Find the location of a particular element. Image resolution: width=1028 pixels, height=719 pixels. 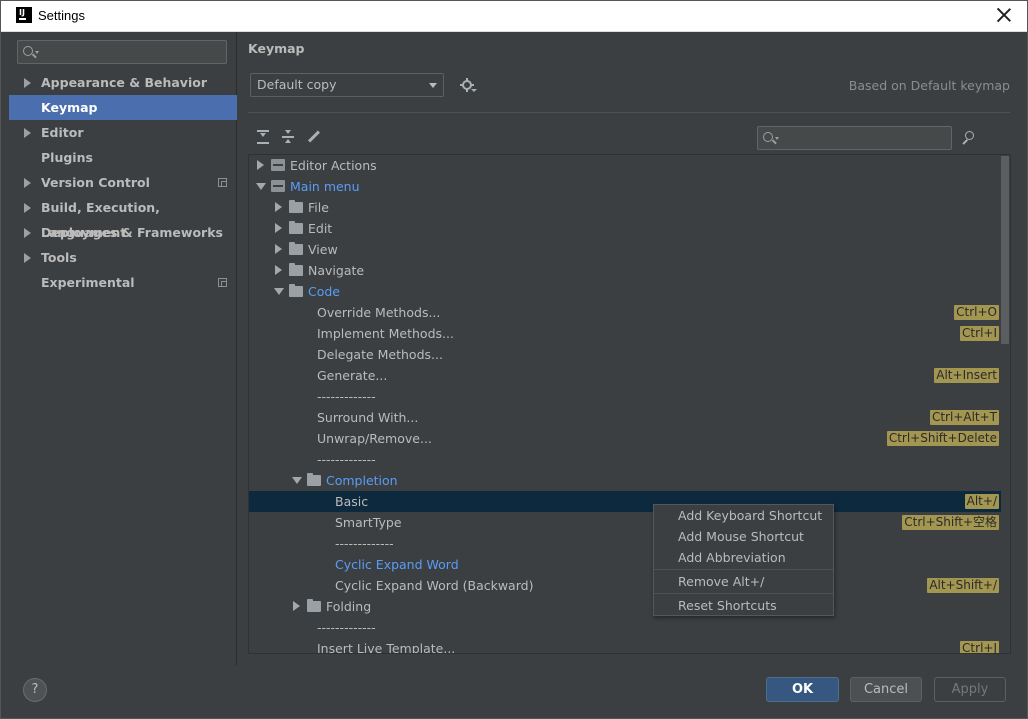

remove-shortcut-menu-item: Remove Alt+/ is located at coordinates (743, 581).